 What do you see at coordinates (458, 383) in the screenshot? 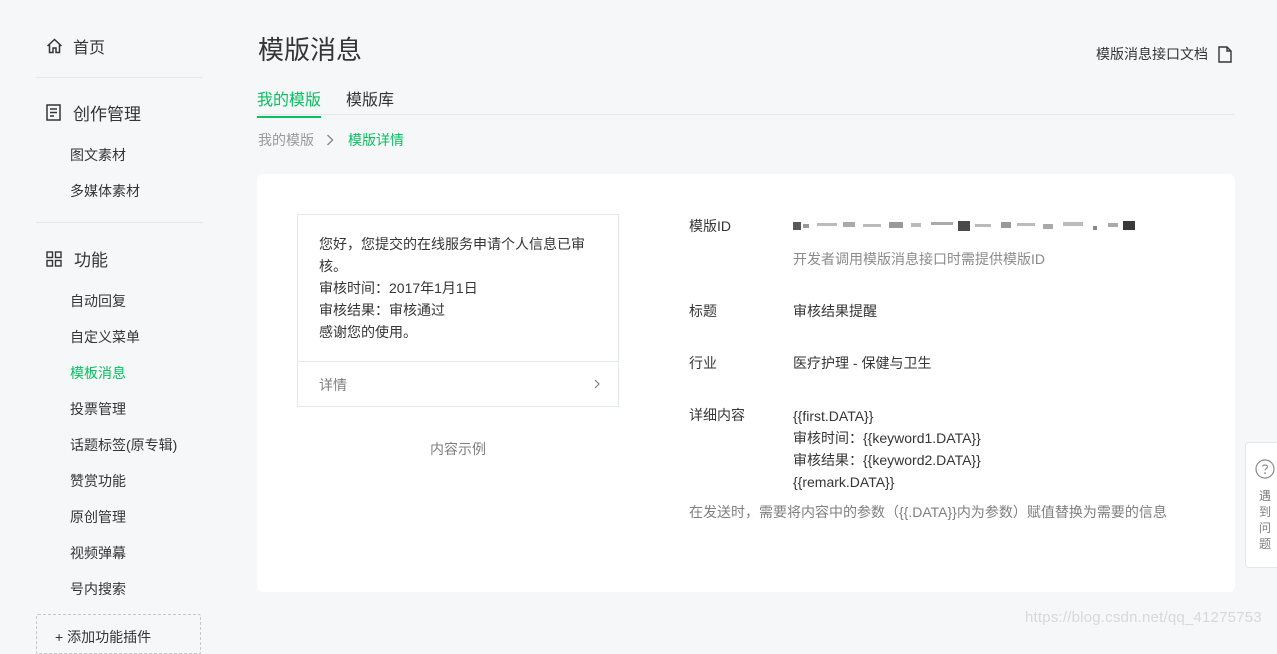
I see `preview-detail-link: 详情` at bounding box center [458, 383].